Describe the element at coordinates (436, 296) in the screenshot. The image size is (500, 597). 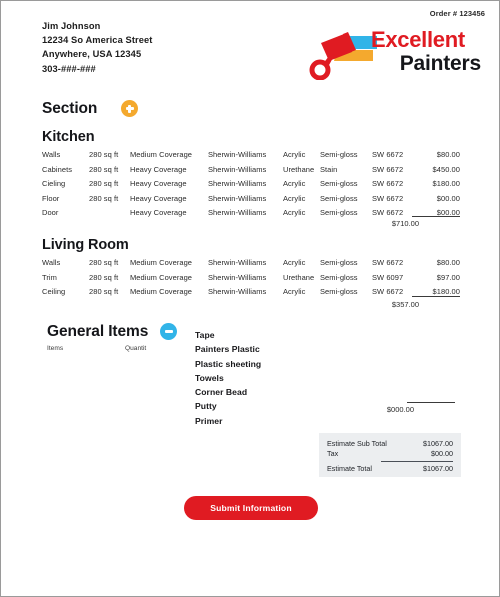
I see `subtotal-rule-living-room` at that location.